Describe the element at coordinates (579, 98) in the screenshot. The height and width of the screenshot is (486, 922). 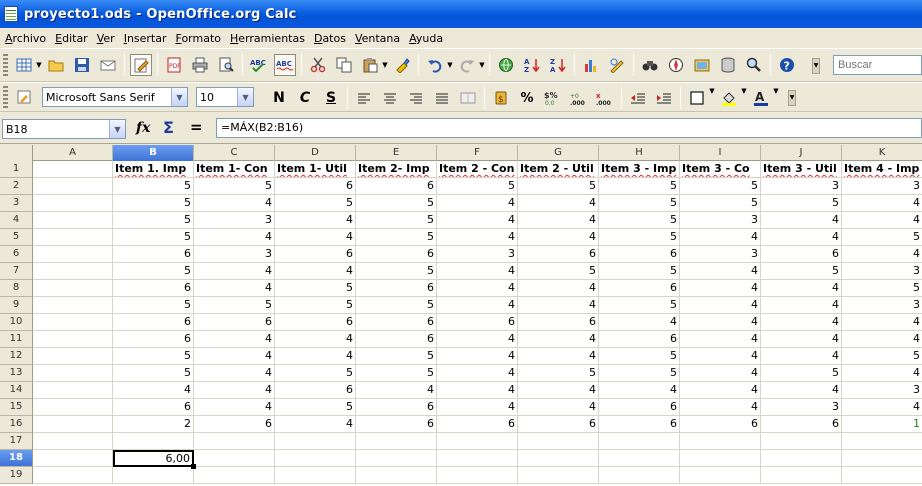
I see `add-decimal-icon: +0.000` at that location.